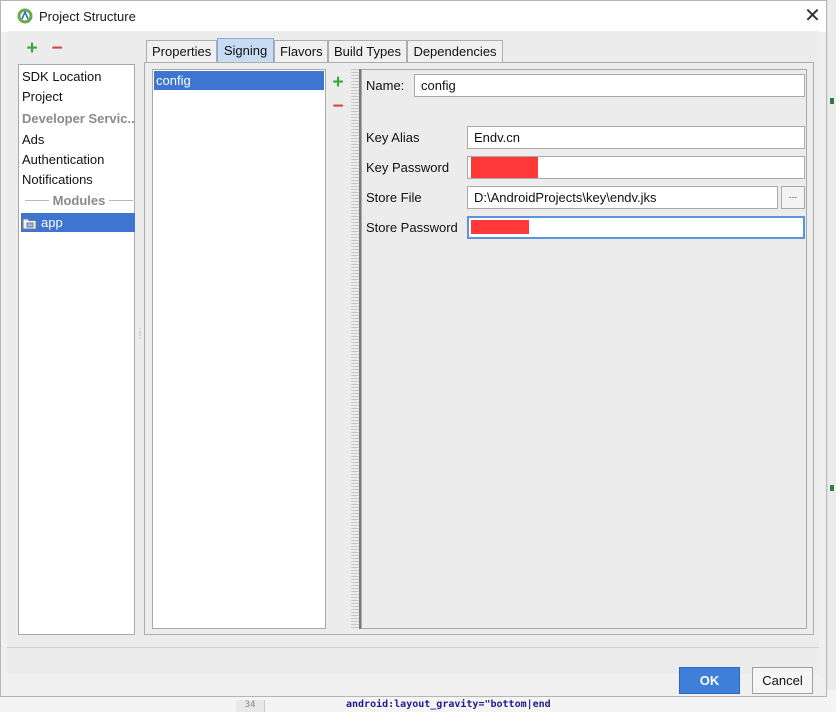  What do you see at coordinates (455, 51) in the screenshot?
I see `tab-dependencies: Dependencies` at bounding box center [455, 51].